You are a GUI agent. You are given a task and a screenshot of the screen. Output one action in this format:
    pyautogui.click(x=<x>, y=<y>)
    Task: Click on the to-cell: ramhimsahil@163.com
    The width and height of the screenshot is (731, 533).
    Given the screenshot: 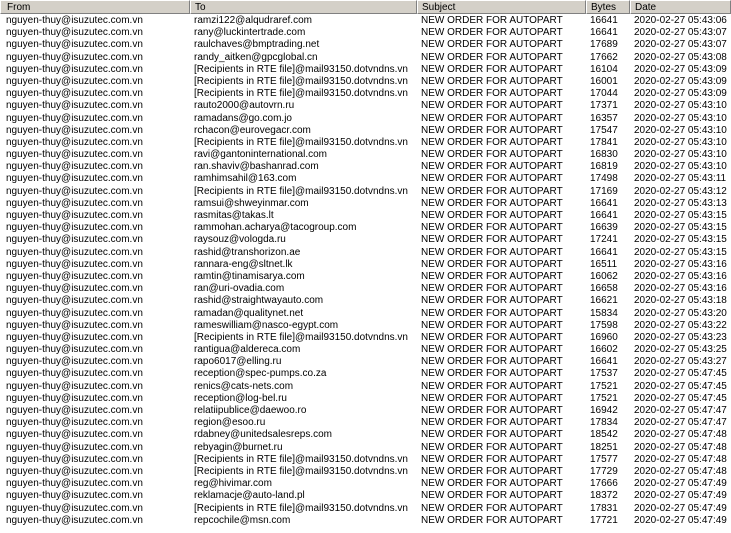 What is the action you would take?
    pyautogui.click(x=245, y=179)
    